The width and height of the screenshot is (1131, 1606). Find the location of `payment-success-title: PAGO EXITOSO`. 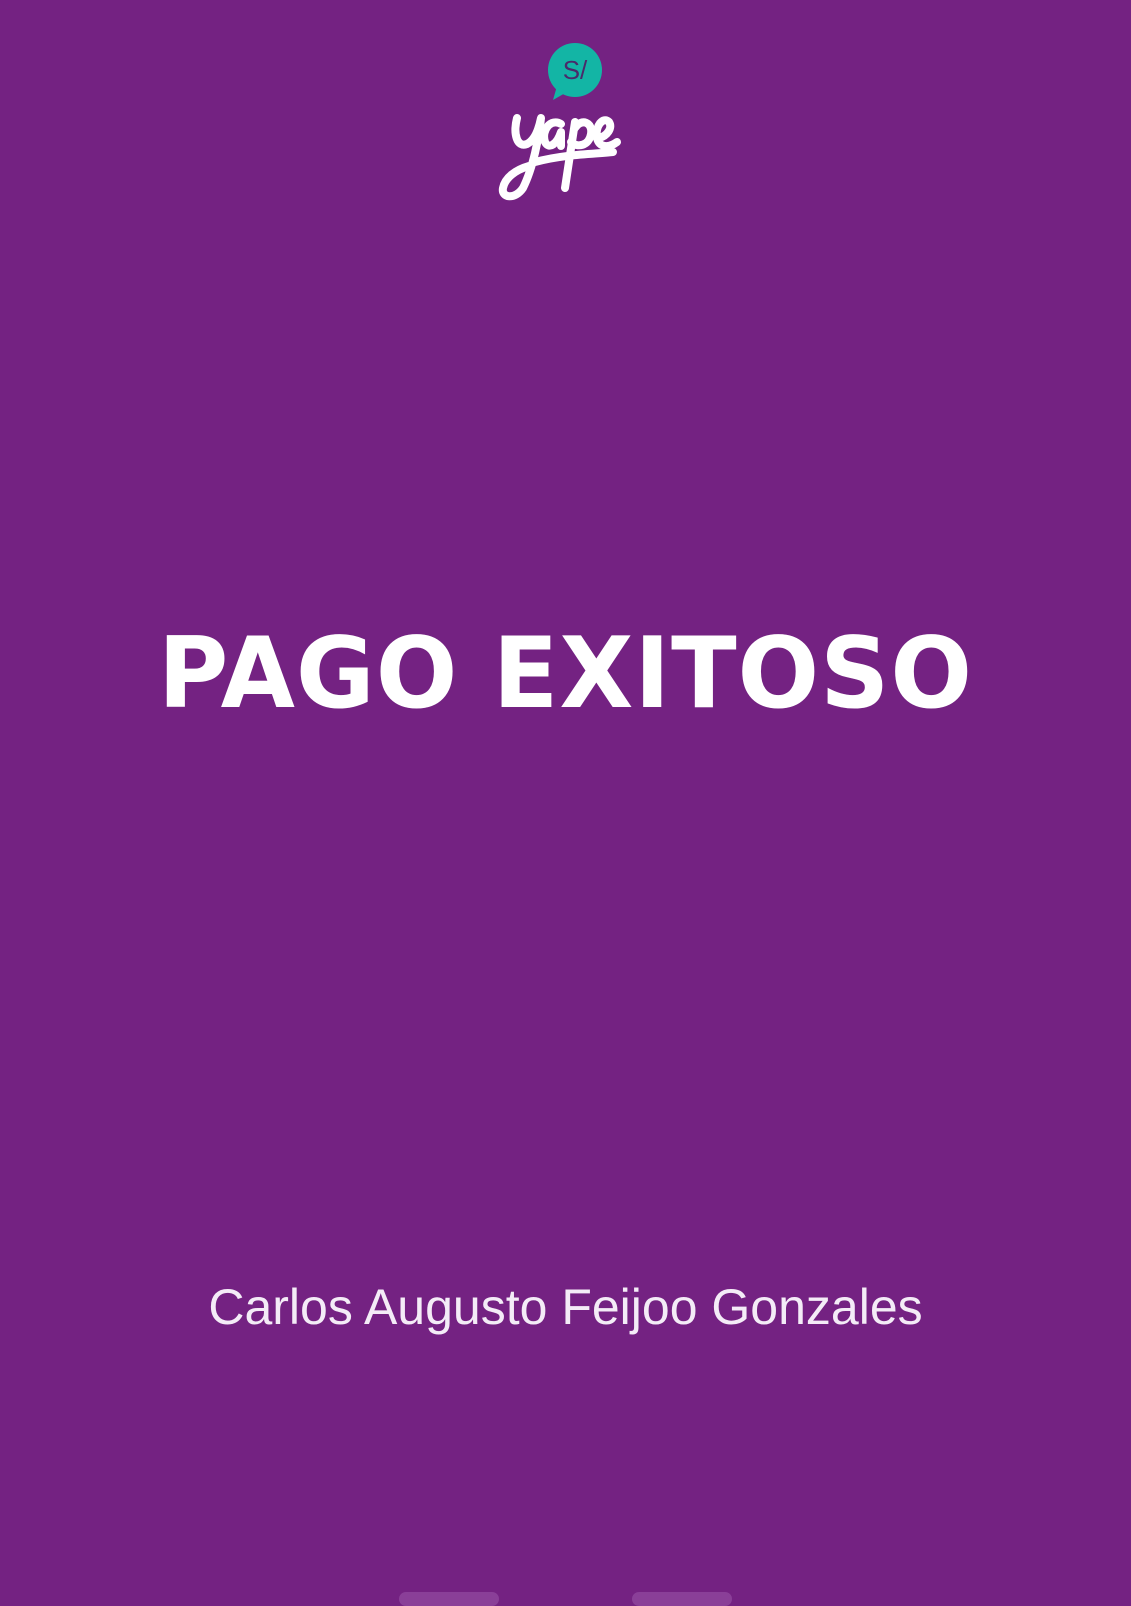

payment-success-title: PAGO EXITOSO is located at coordinates (565, 674).